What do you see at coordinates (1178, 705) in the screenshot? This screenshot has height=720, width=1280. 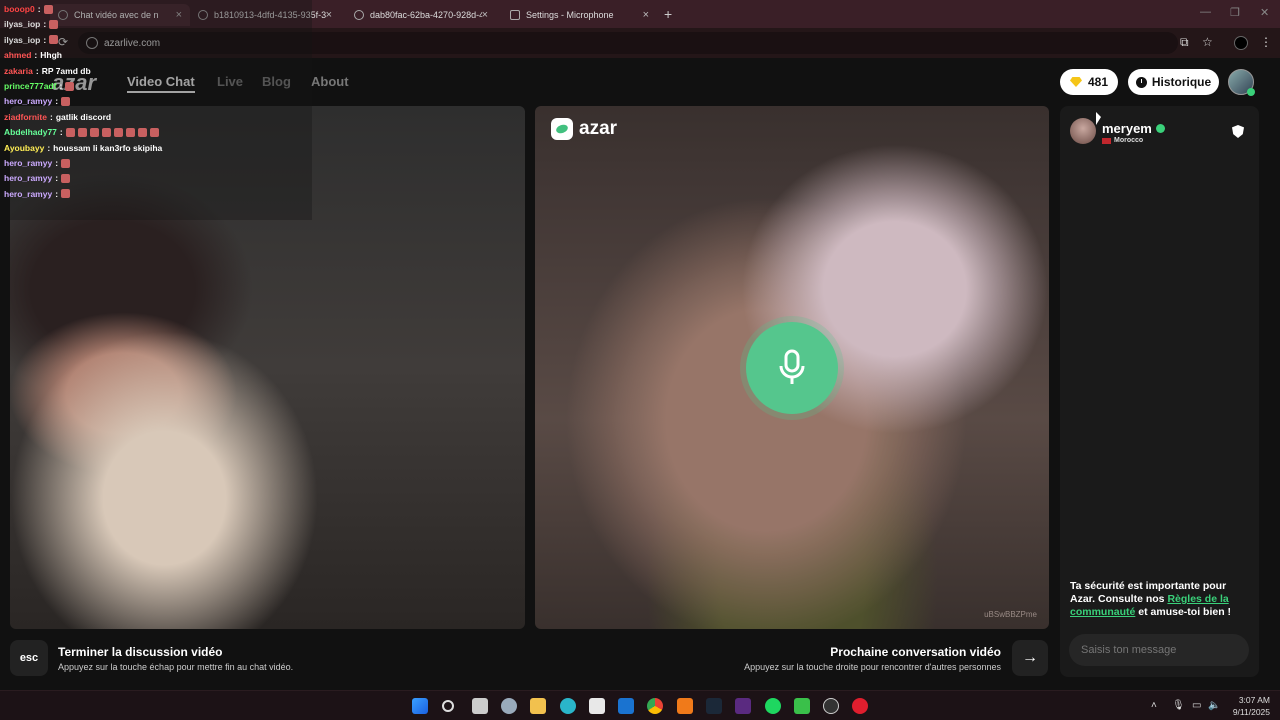 I see `tray-mic-icon: 🎙` at bounding box center [1178, 705].